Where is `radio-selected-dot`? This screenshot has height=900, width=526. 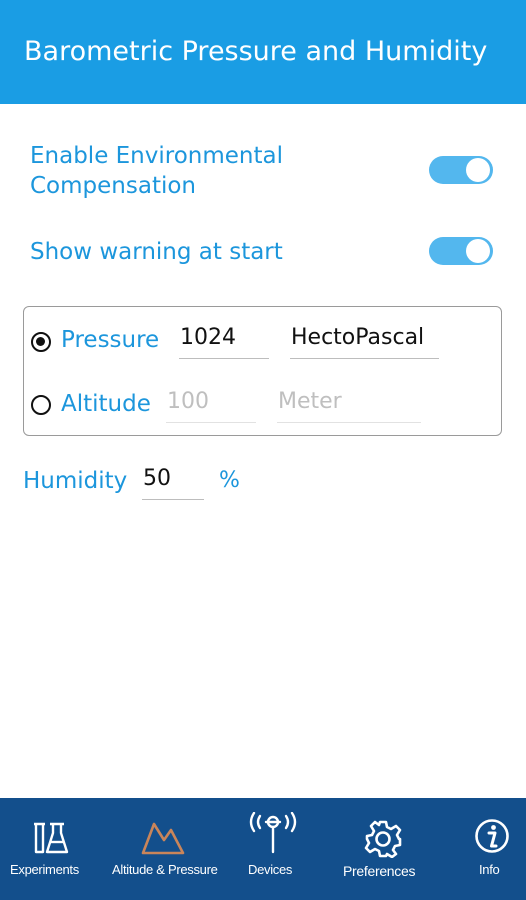
radio-selected-dot is located at coordinates (40, 341).